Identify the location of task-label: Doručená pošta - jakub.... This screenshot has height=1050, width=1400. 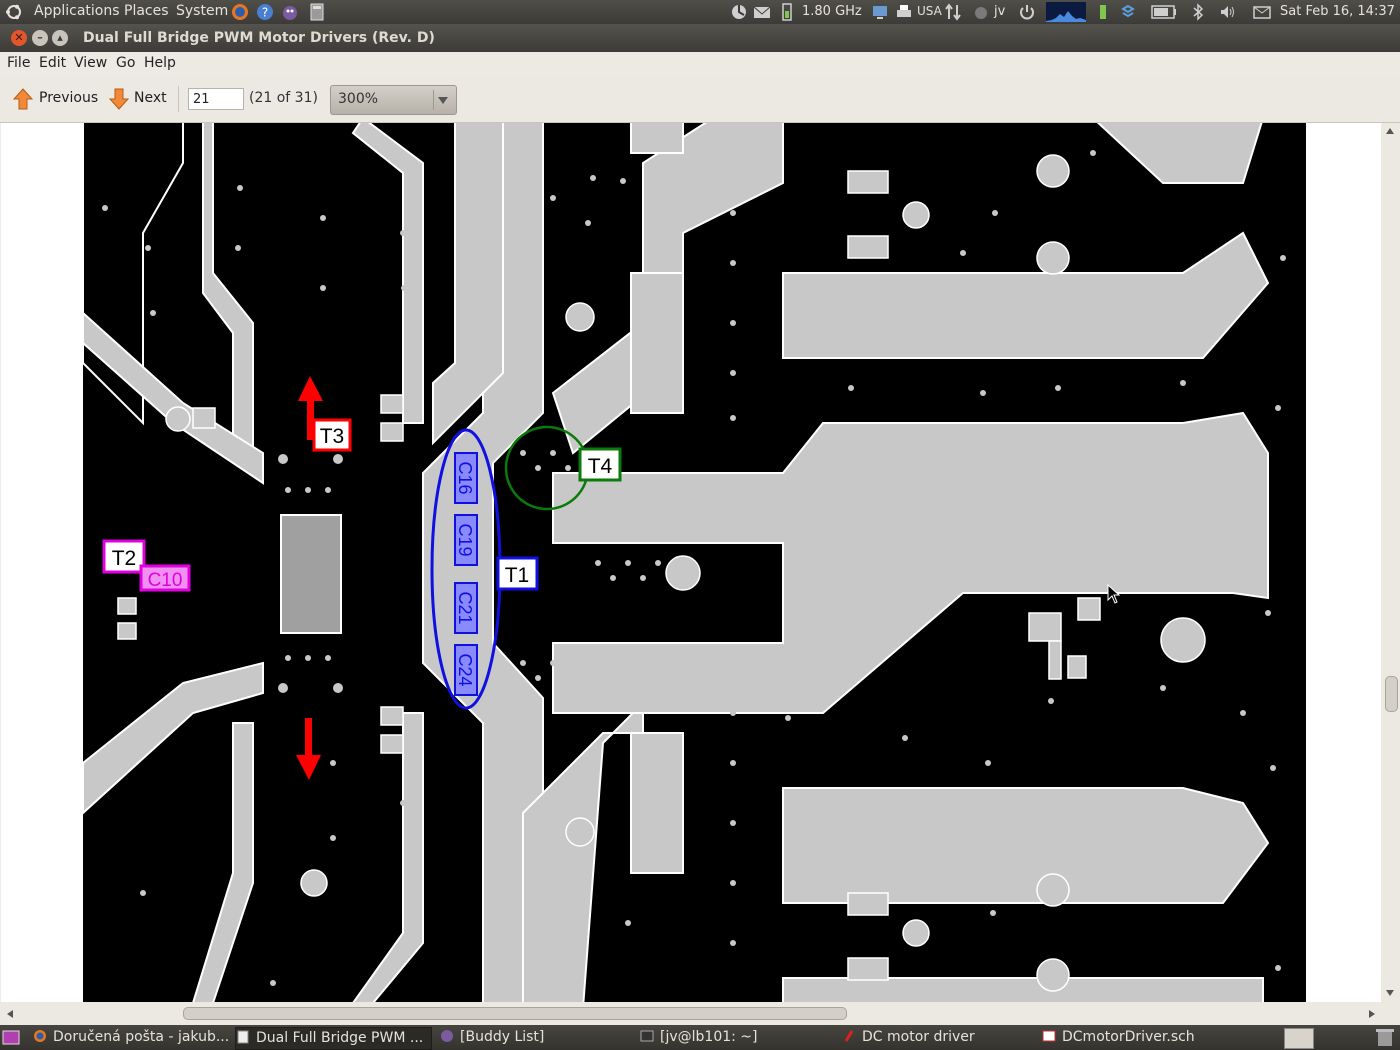
(141, 1037).